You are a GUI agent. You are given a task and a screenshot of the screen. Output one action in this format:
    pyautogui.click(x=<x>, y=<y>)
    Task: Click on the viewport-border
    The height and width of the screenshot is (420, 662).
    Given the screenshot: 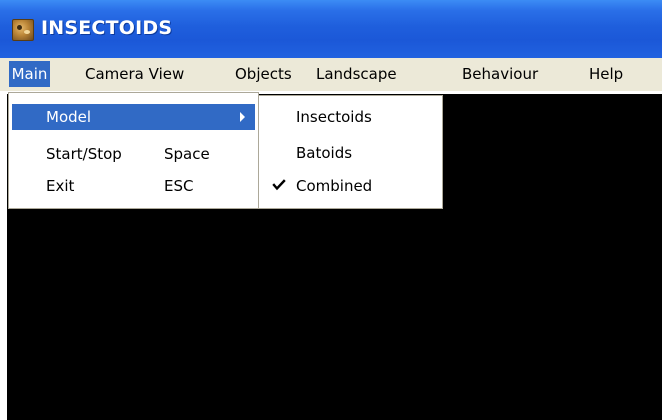 What is the action you would take?
    pyautogui.click(x=3, y=255)
    